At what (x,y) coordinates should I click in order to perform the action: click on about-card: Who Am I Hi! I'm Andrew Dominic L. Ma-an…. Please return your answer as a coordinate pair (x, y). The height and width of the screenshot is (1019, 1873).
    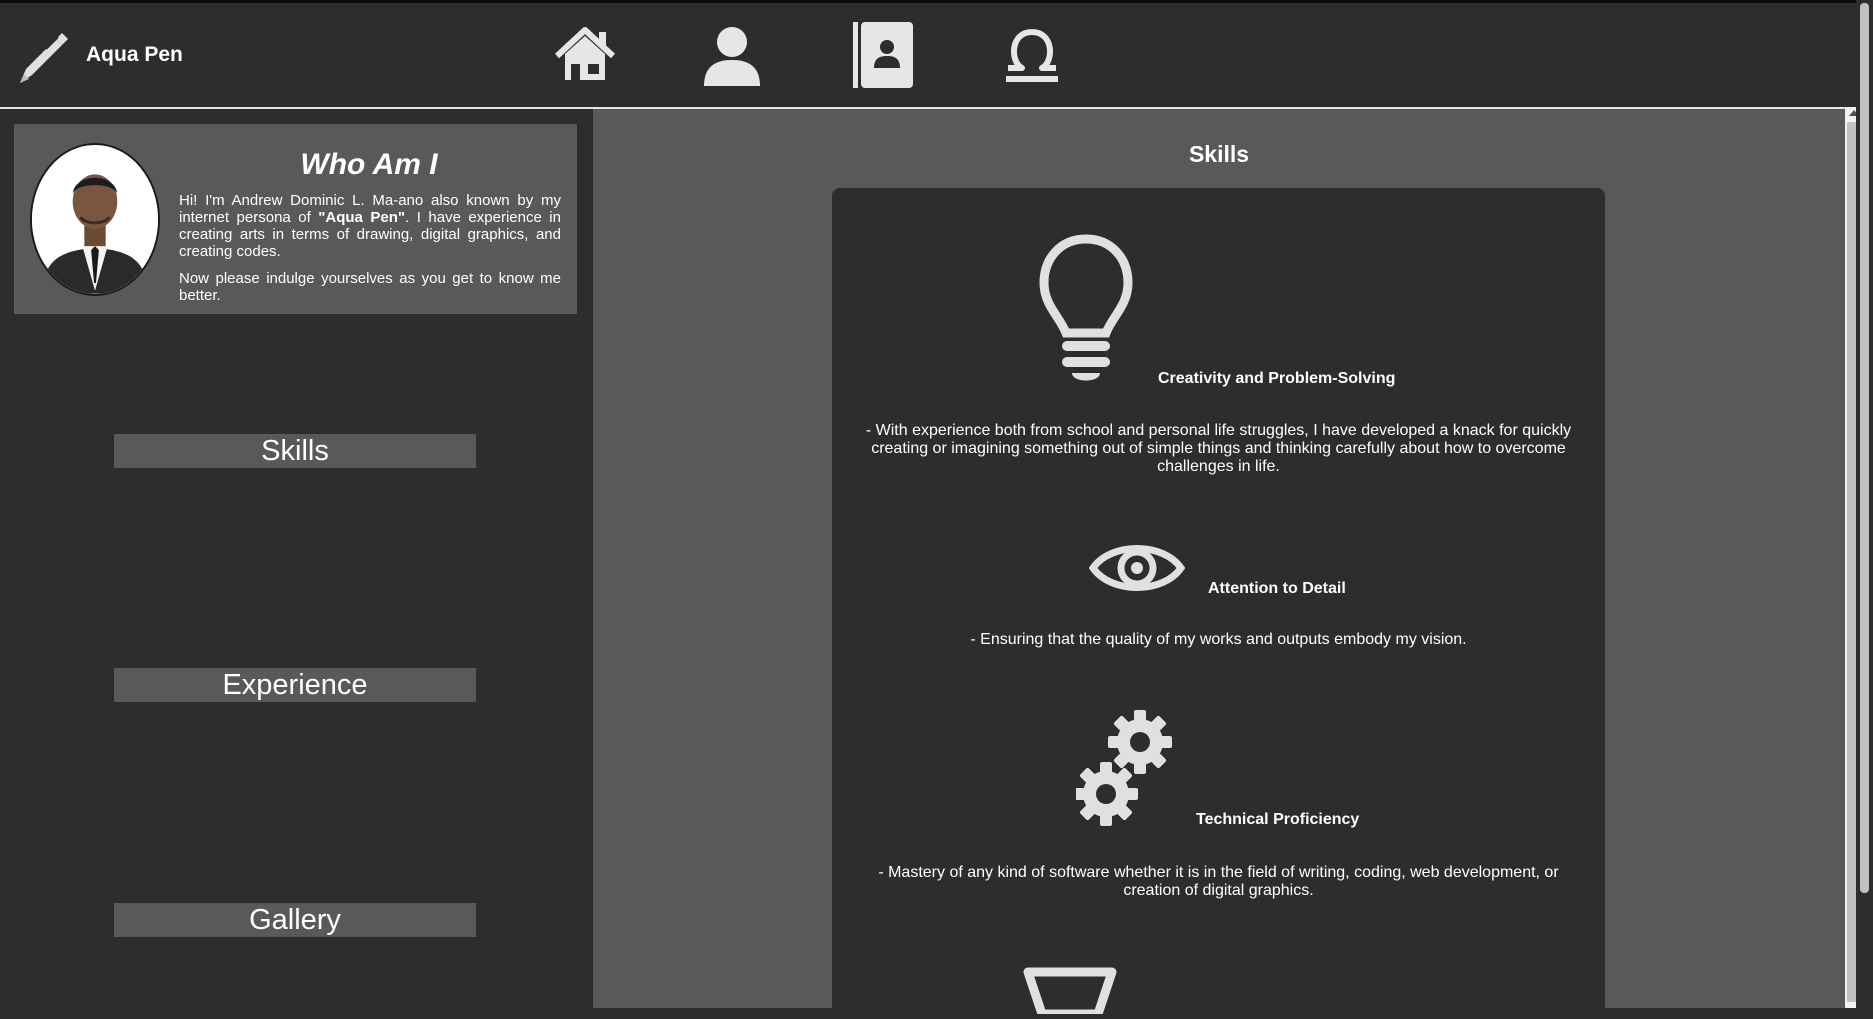
    Looking at the image, I should click on (295, 219).